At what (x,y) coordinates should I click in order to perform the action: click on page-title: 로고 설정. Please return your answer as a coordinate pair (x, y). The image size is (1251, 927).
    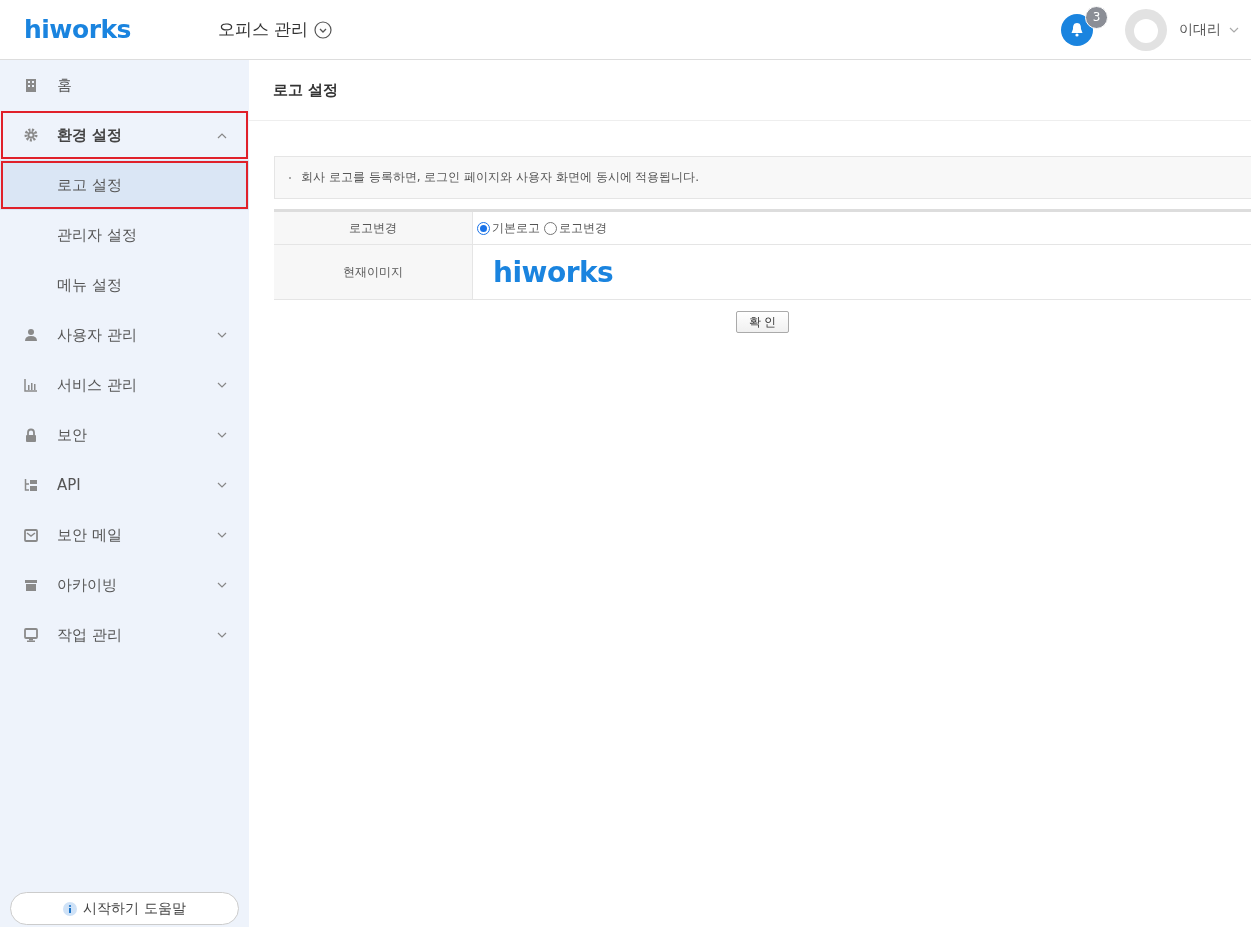
    Looking at the image, I should click on (306, 90).